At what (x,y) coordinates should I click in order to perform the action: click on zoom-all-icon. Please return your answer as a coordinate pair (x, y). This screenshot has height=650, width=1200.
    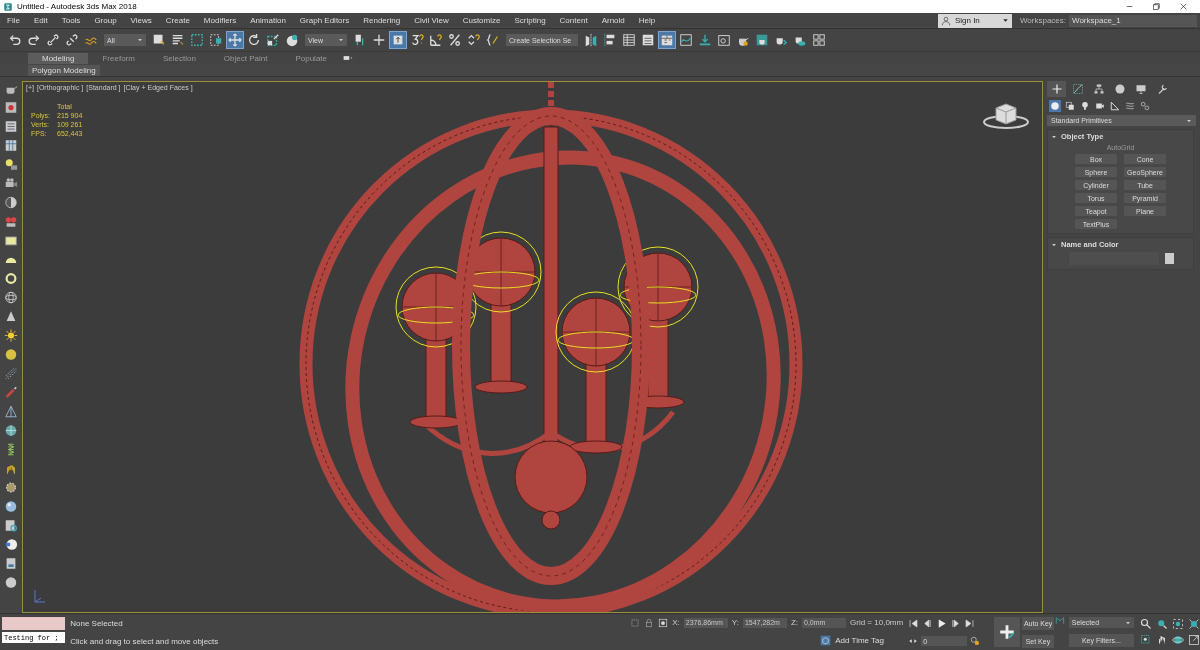
    Looking at the image, I should click on (1162, 624).